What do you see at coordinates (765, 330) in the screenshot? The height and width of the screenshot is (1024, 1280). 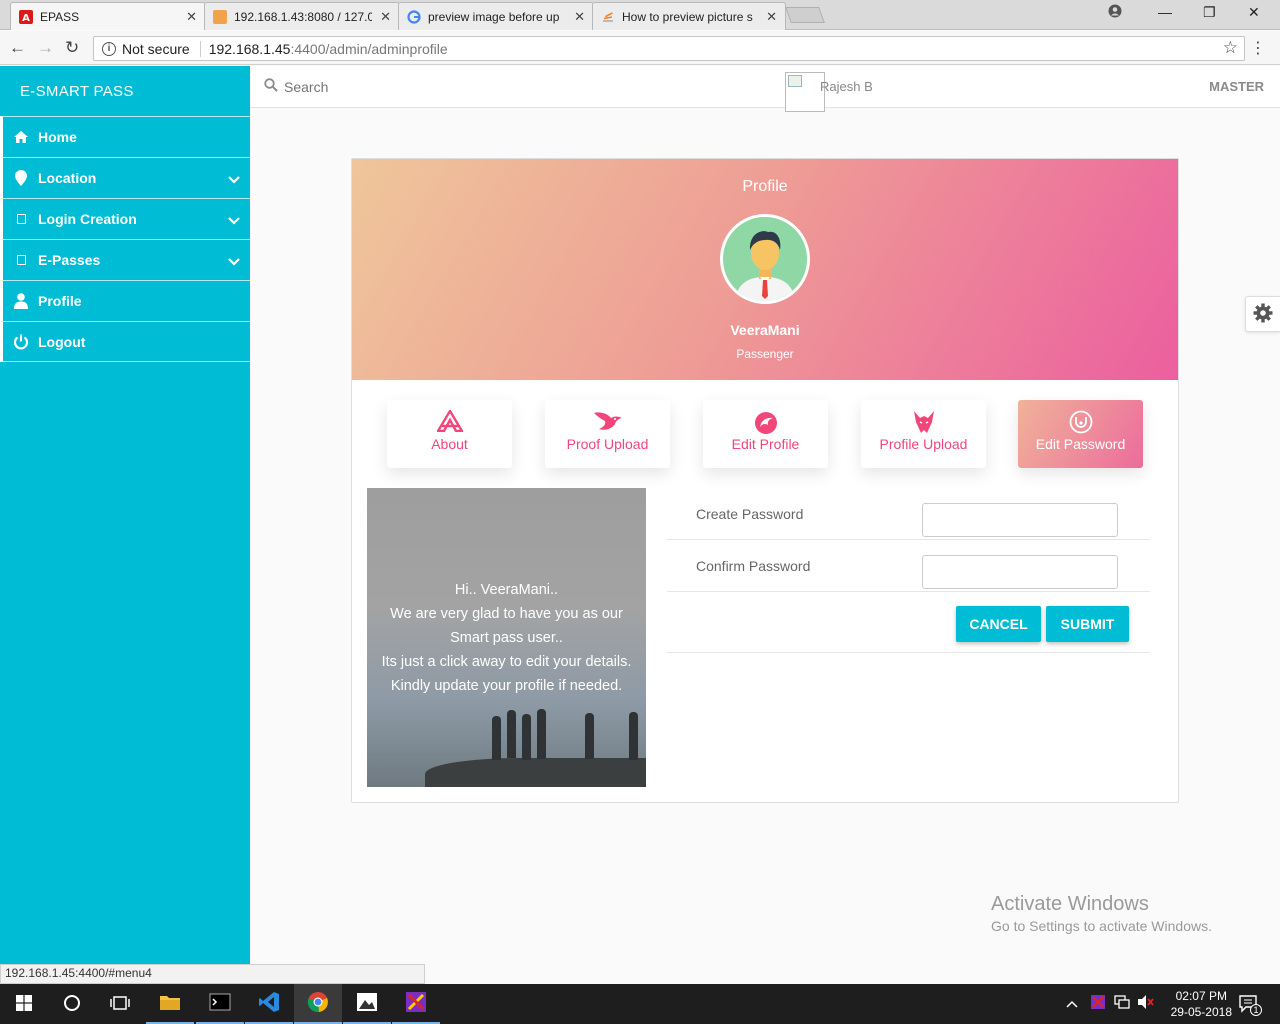 I see `profile-name: VeeraMani` at bounding box center [765, 330].